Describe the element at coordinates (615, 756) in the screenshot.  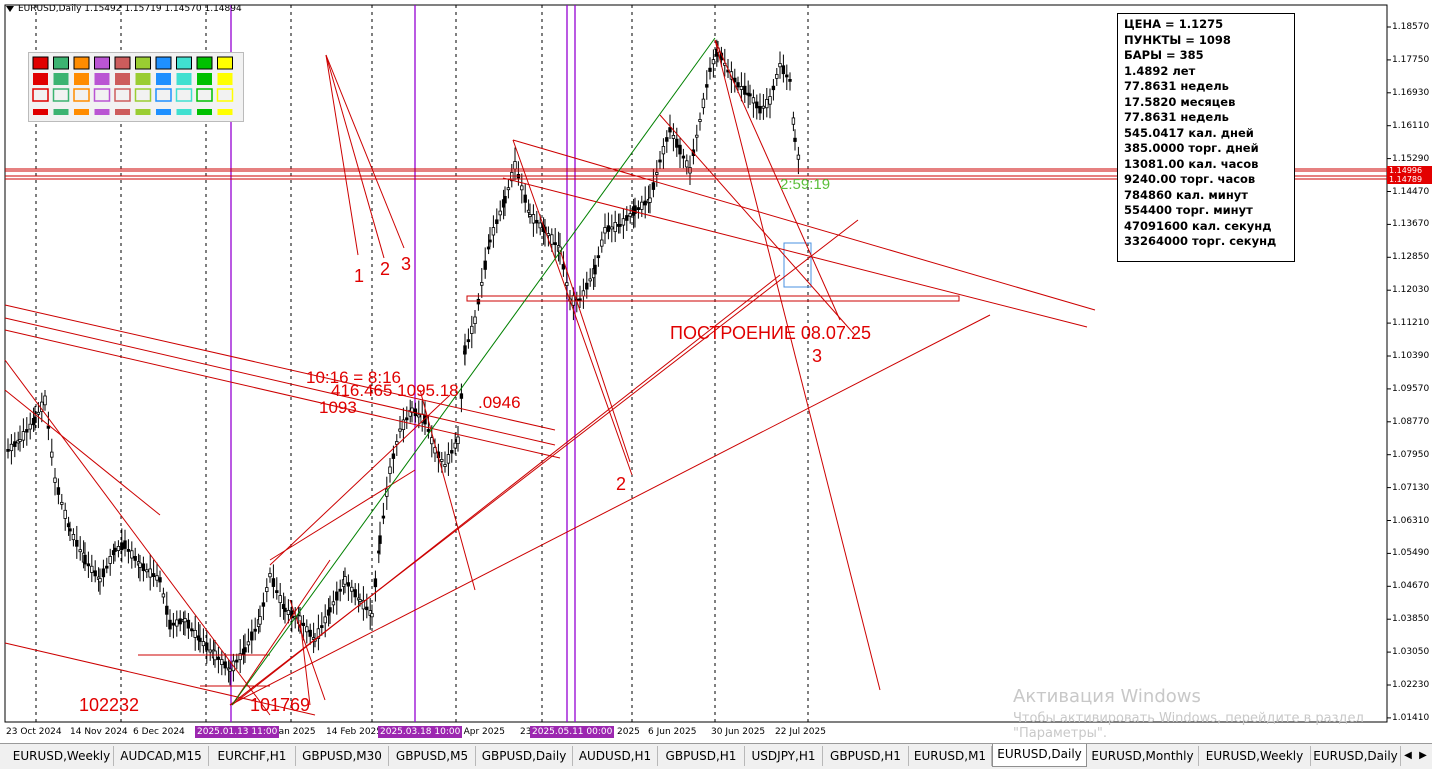
I see `chart-tab: AUDUSD,H1` at that location.